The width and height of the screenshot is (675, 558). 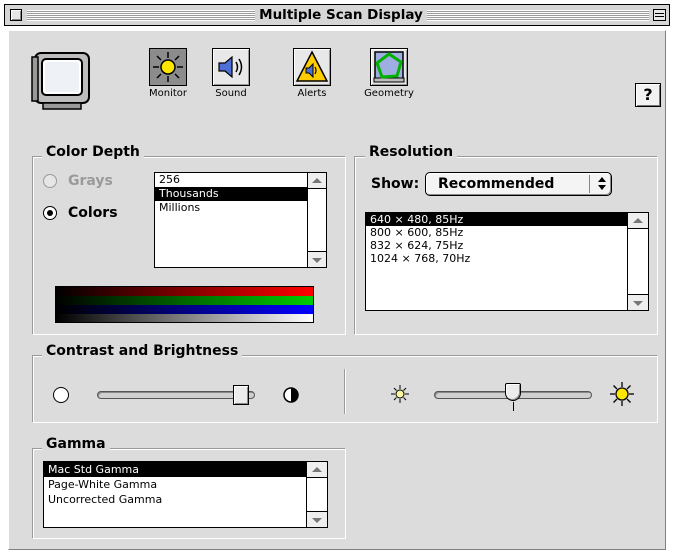 I want to click on grays-label: Grays, so click(x=90, y=181).